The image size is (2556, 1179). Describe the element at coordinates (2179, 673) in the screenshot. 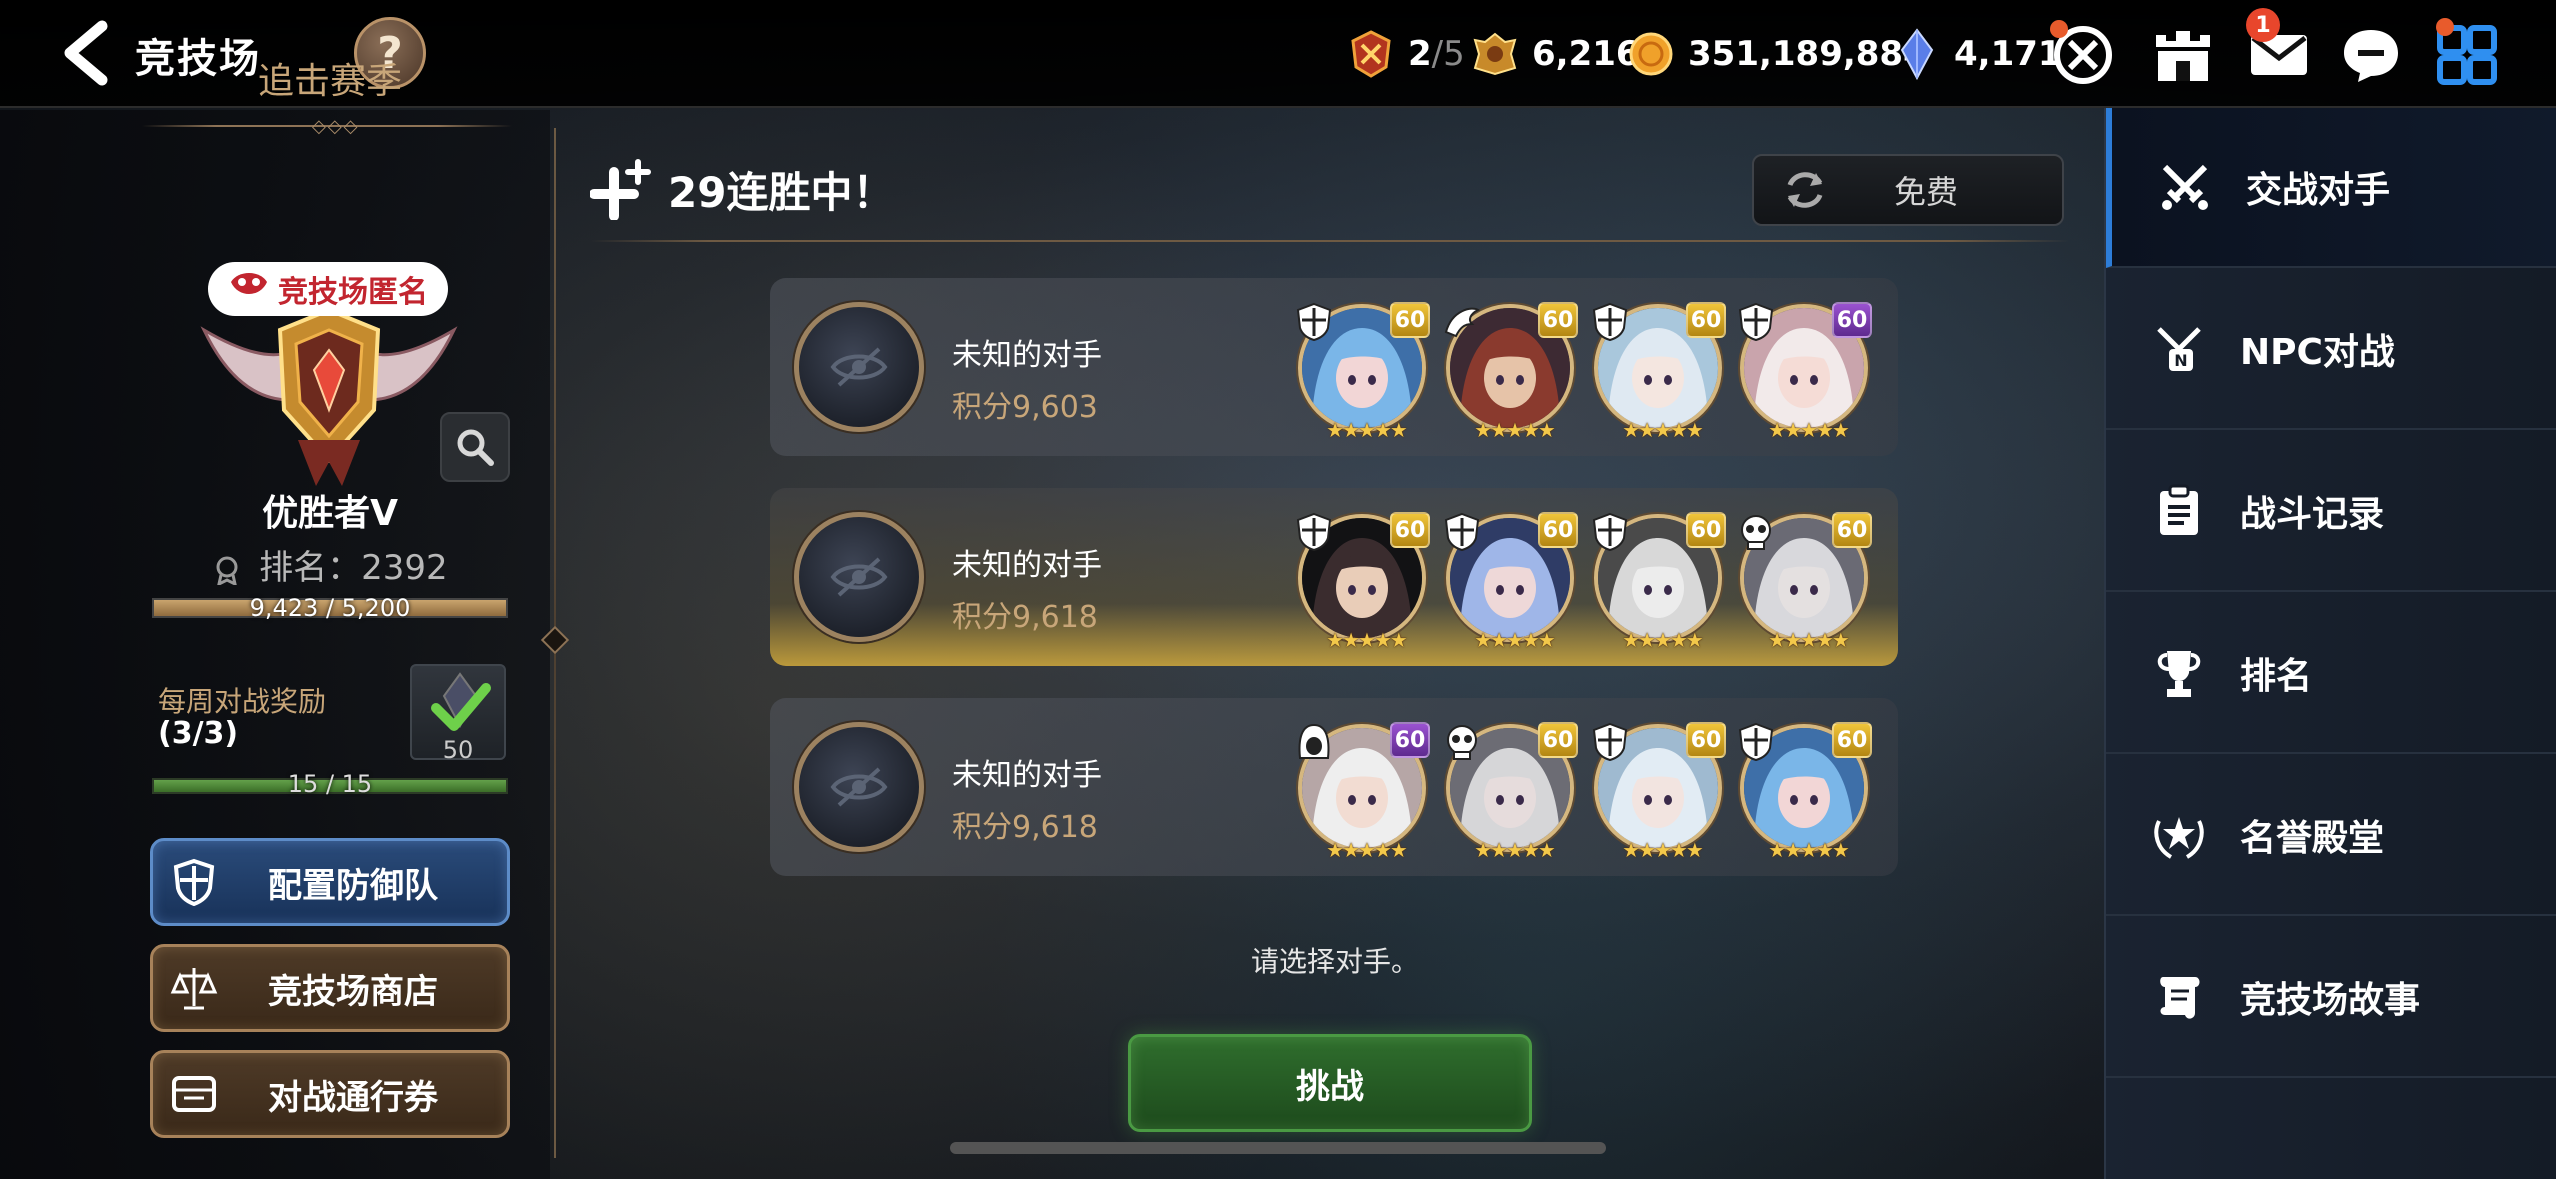

I see `trophy-icon` at that location.